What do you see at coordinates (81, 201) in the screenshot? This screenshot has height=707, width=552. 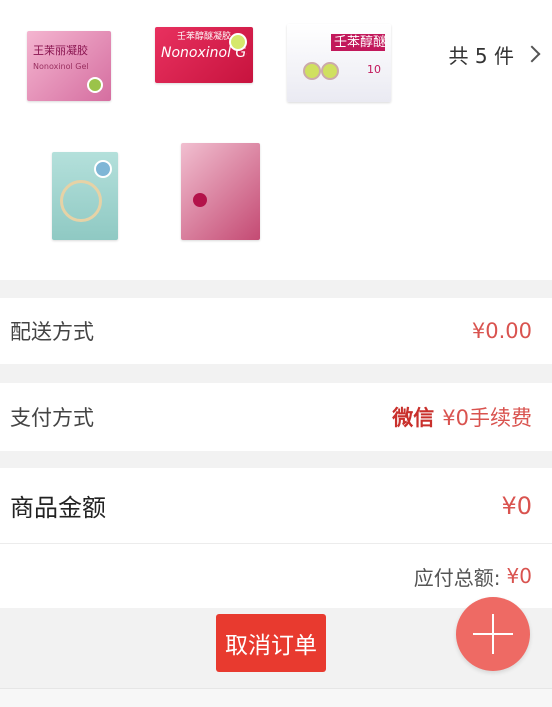 I see `spiral-icon` at bounding box center [81, 201].